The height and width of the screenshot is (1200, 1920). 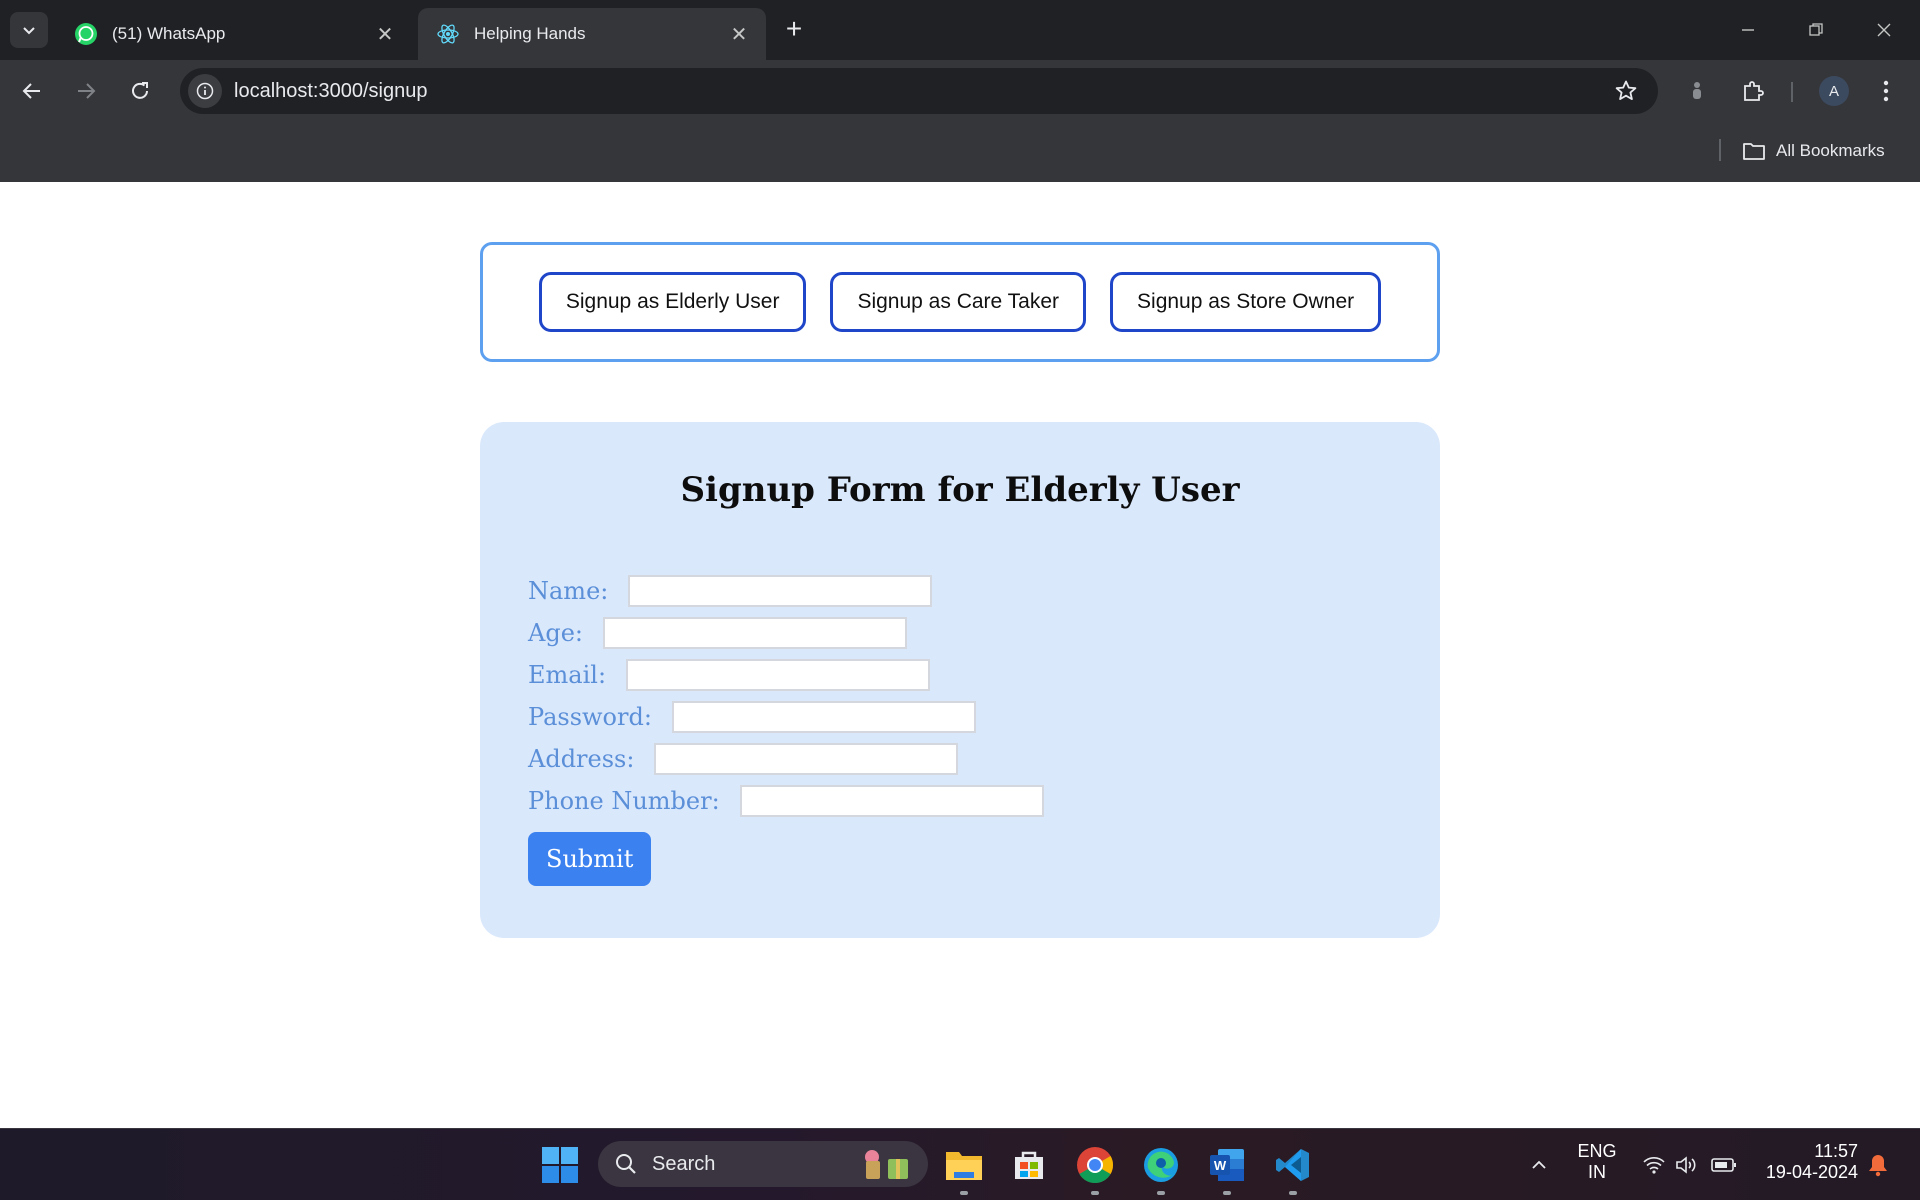 I want to click on name-label: Name:, so click(x=568, y=591).